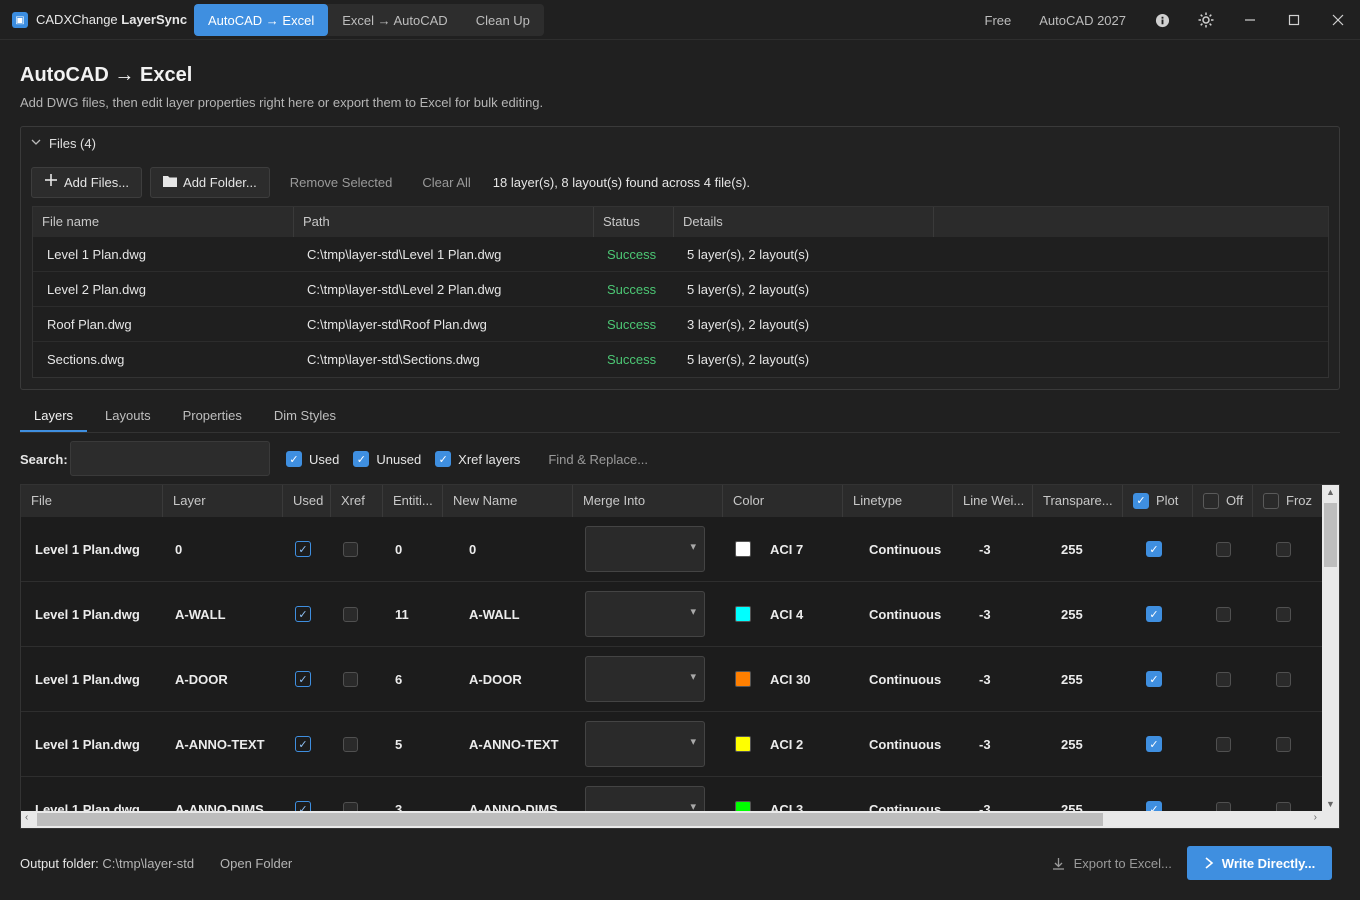 This screenshot has width=1360, height=900. What do you see at coordinates (307, 501) in the screenshot?
I see `column-header-used: Used` at bounding box center [307, 501].